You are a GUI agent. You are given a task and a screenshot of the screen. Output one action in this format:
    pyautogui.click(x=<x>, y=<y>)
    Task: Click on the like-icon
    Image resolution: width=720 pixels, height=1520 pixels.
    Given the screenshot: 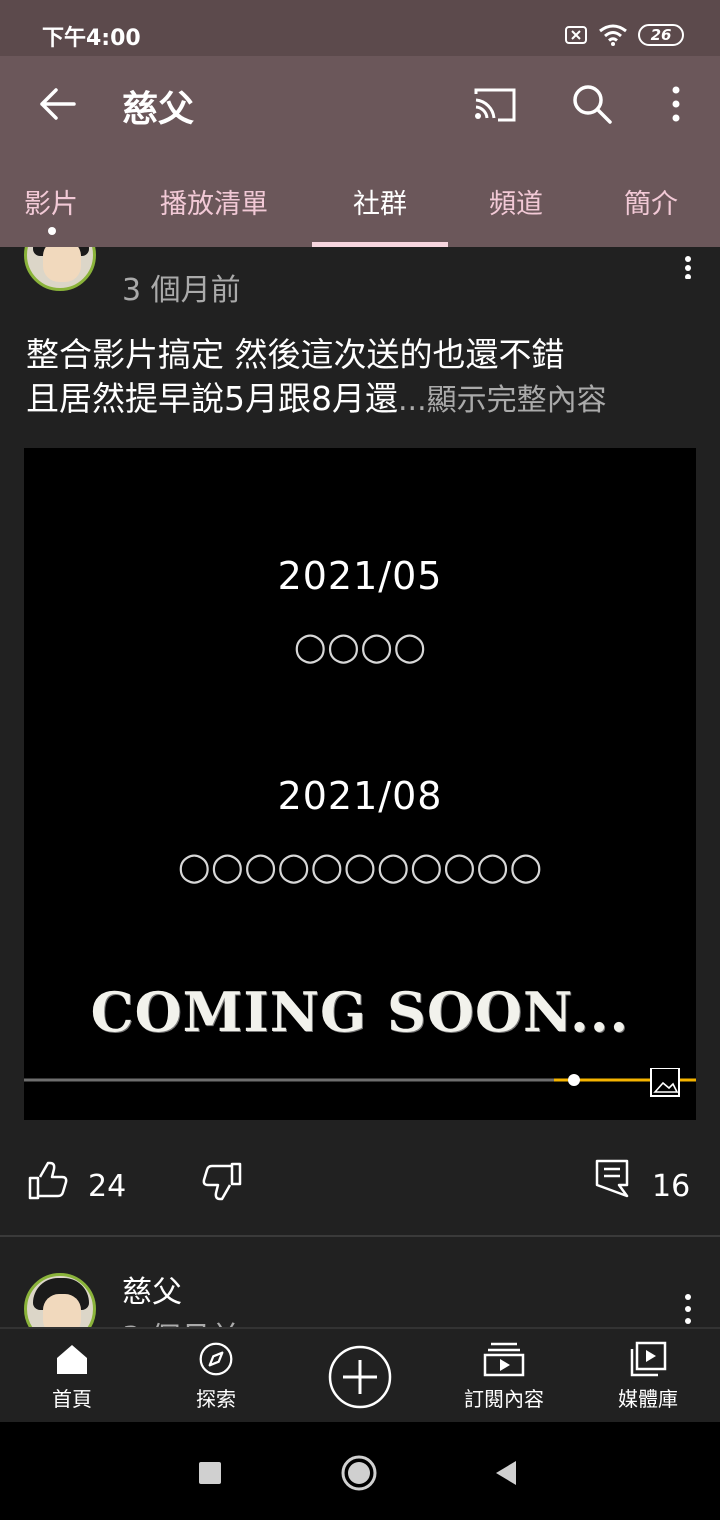 What is the action you would take?
    pyautogui.click(x=47, y=1181)
    